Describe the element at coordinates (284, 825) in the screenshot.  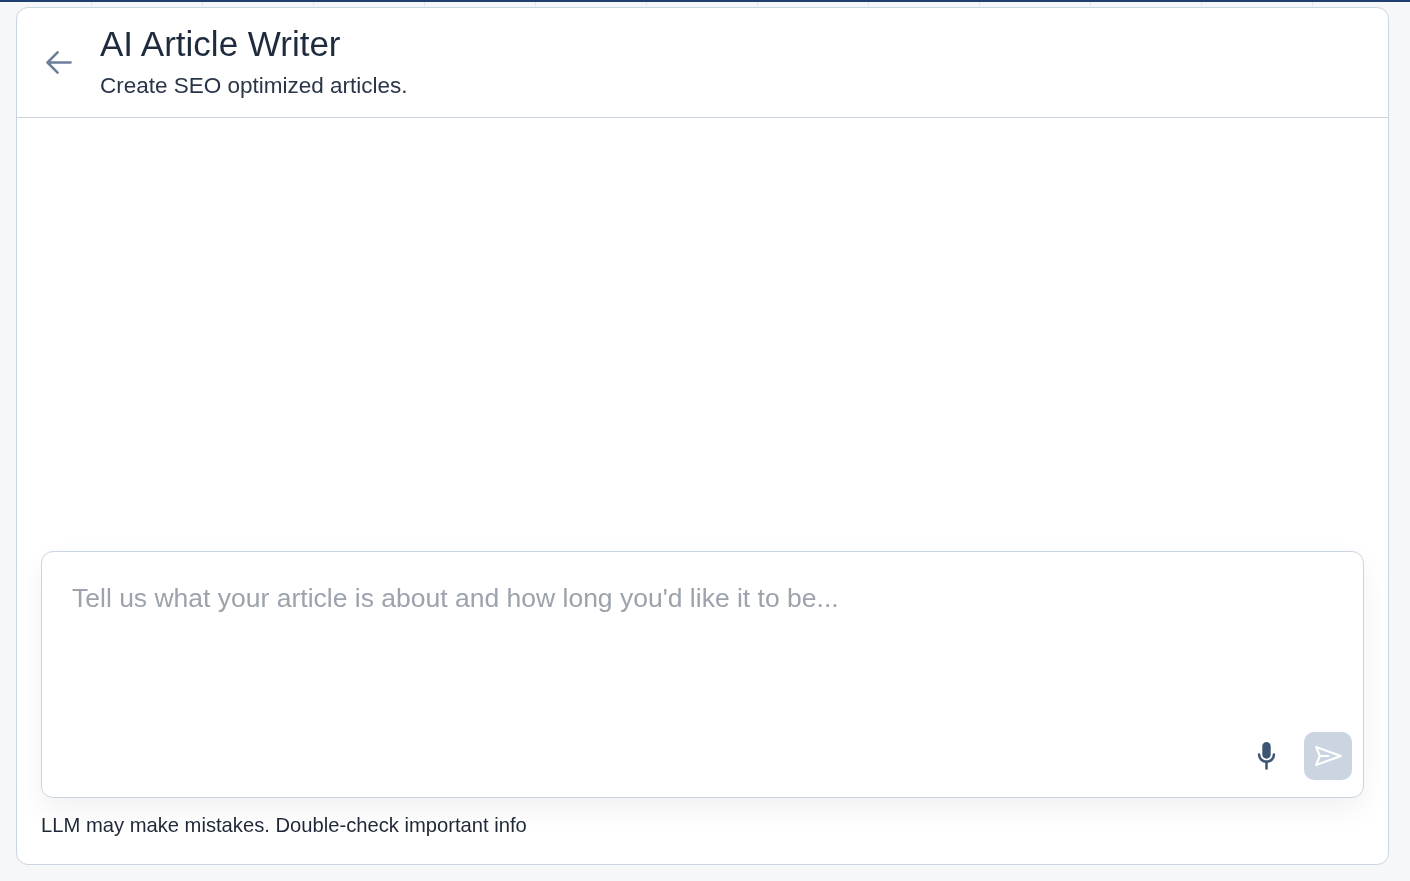
I see `disclaimer-text: LLM may make mistakes. Double-check important info` at that location.